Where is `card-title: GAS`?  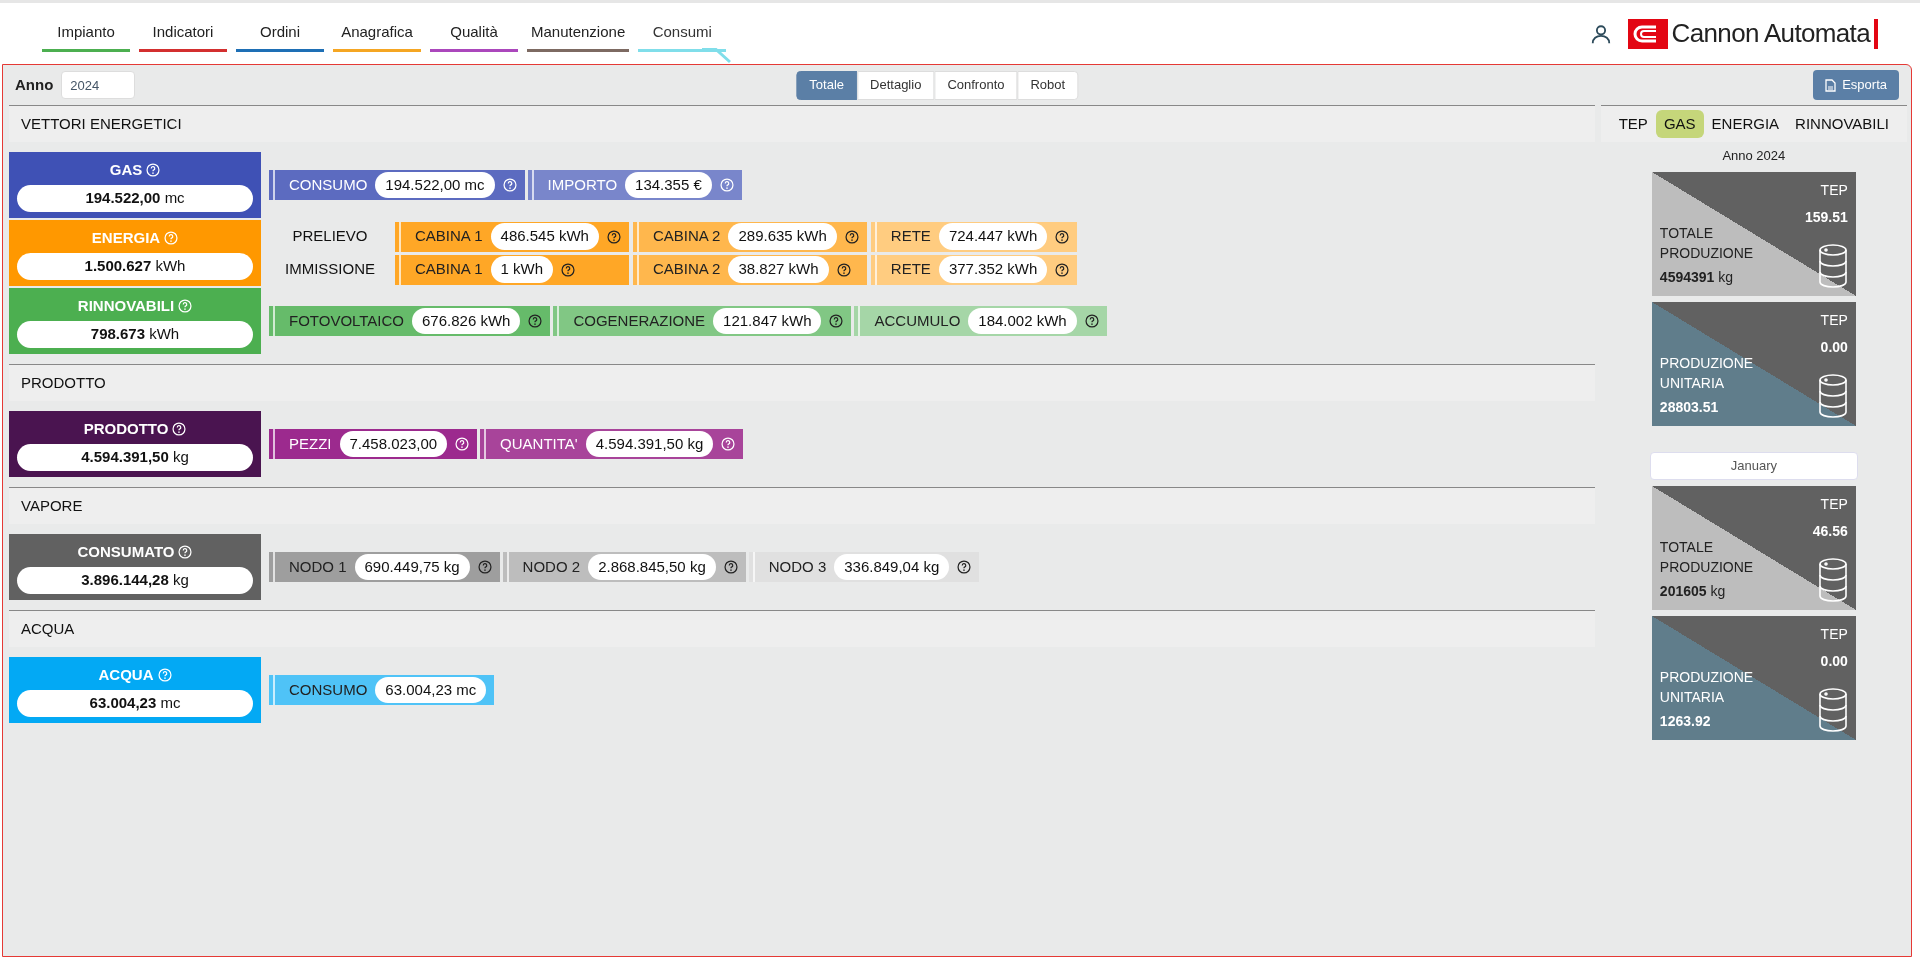 card-title: GAS is located at coordinates (126, 169).